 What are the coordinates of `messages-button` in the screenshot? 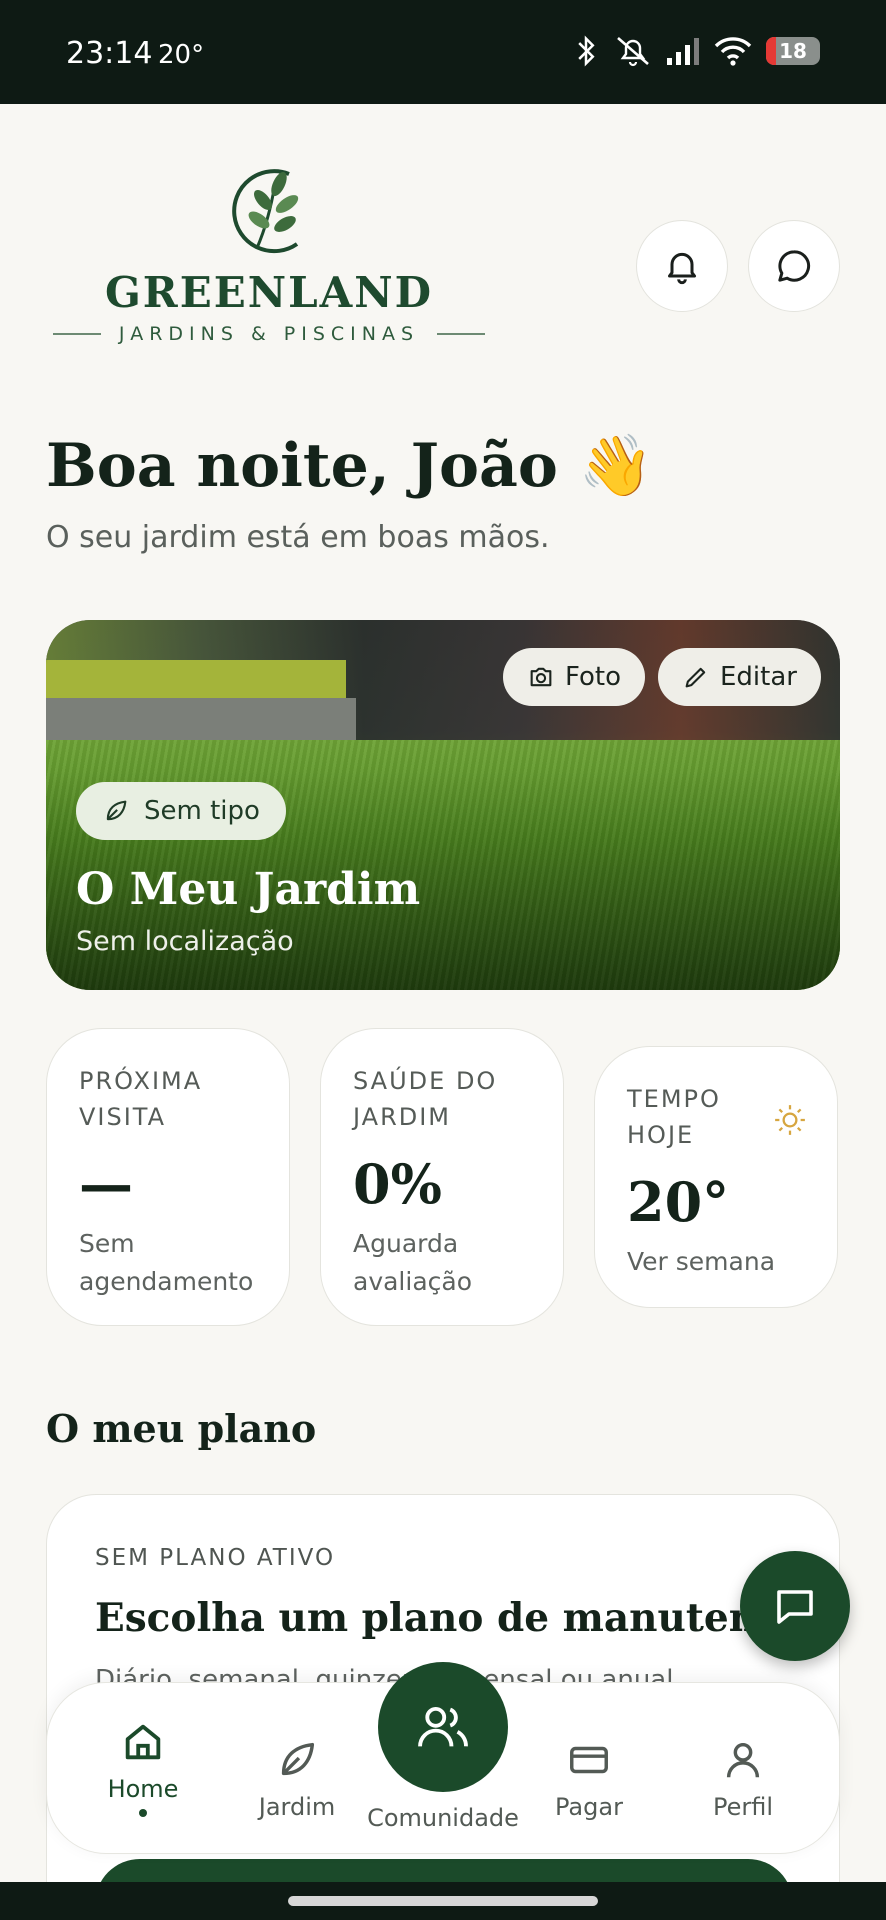 It's located at (794, 266).